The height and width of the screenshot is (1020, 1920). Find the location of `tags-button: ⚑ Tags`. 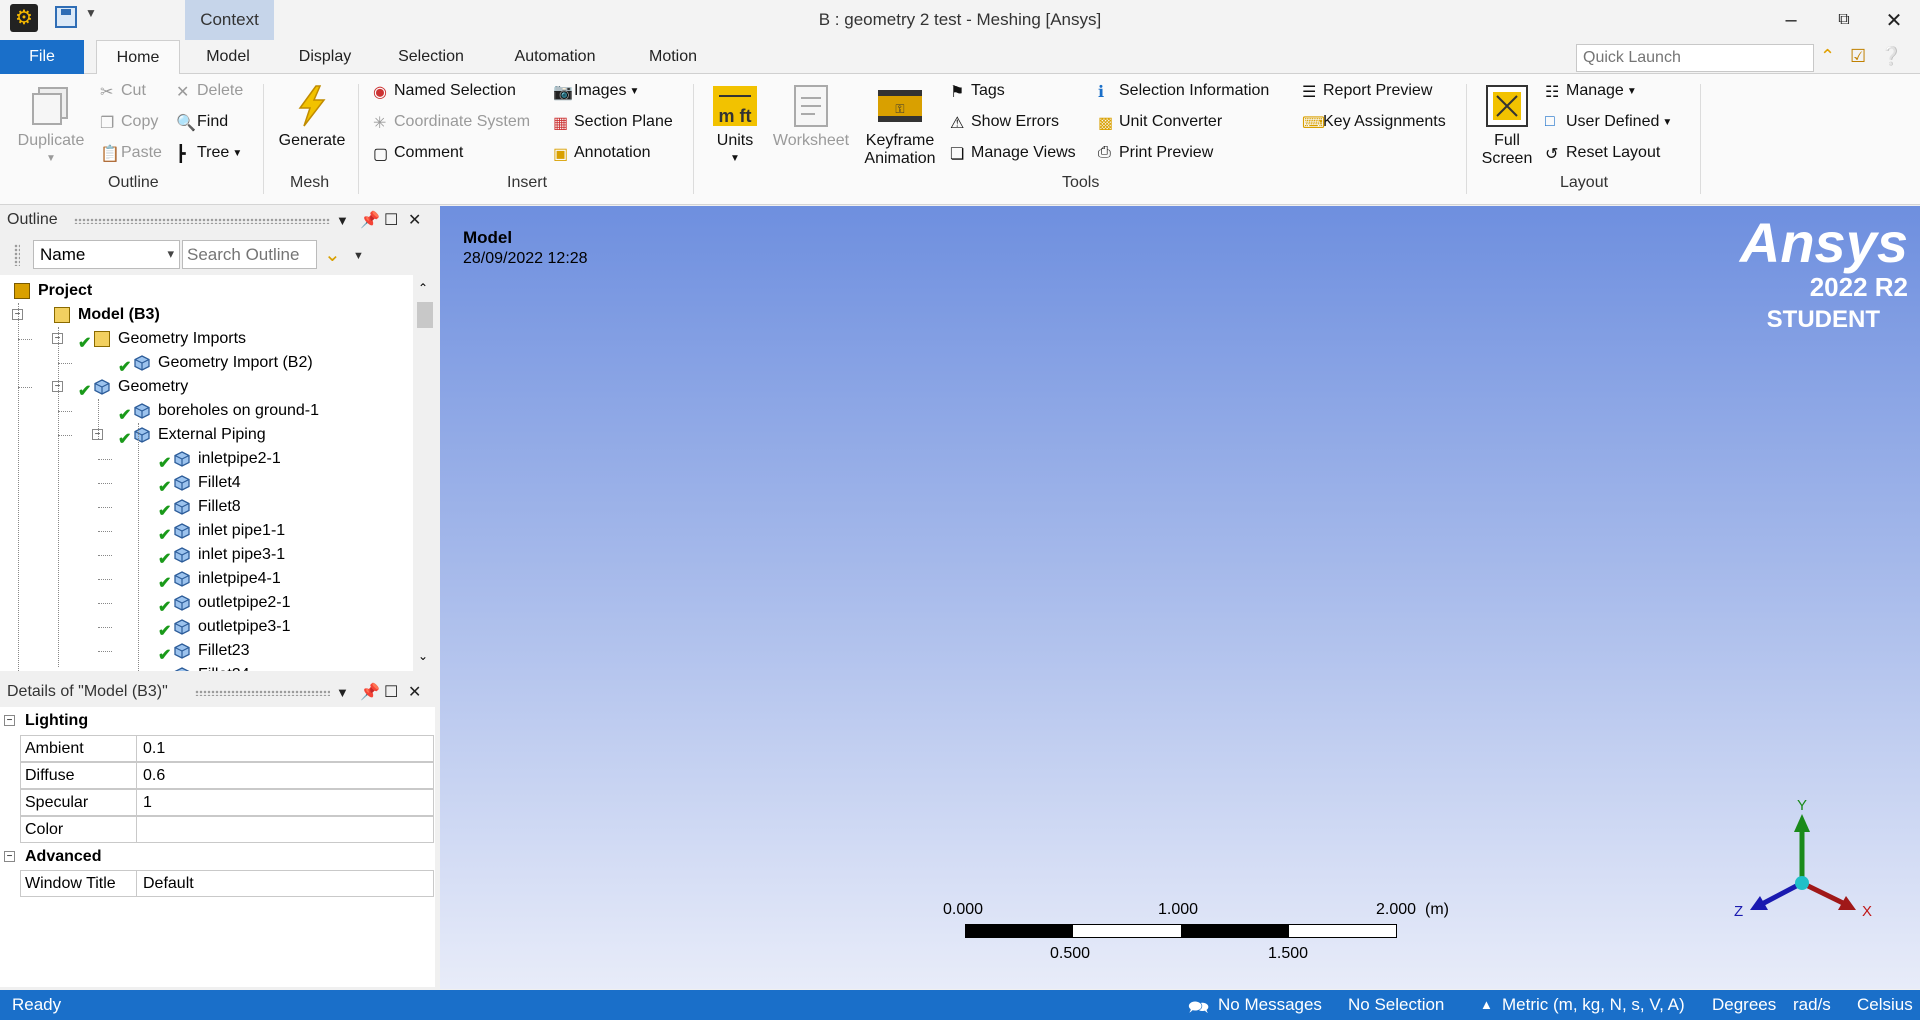

tags-button: ⚑ Tags is located at coordinates (977, 91).